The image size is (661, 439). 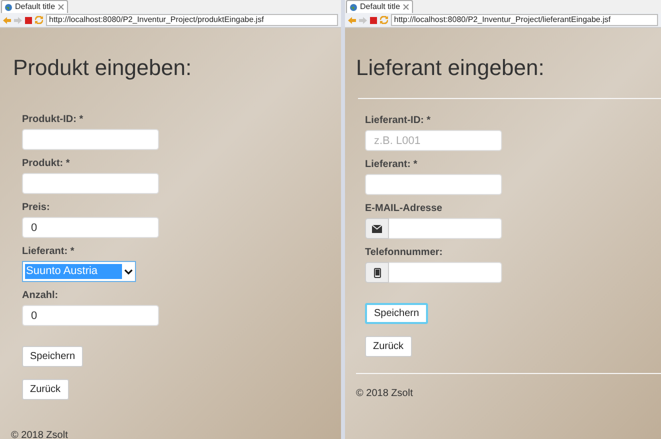 What do you see at coordinates (404, 209) in the screenshot?
I see `field-label: E-MAIL-Adresse` at bounding box center [404, 209].